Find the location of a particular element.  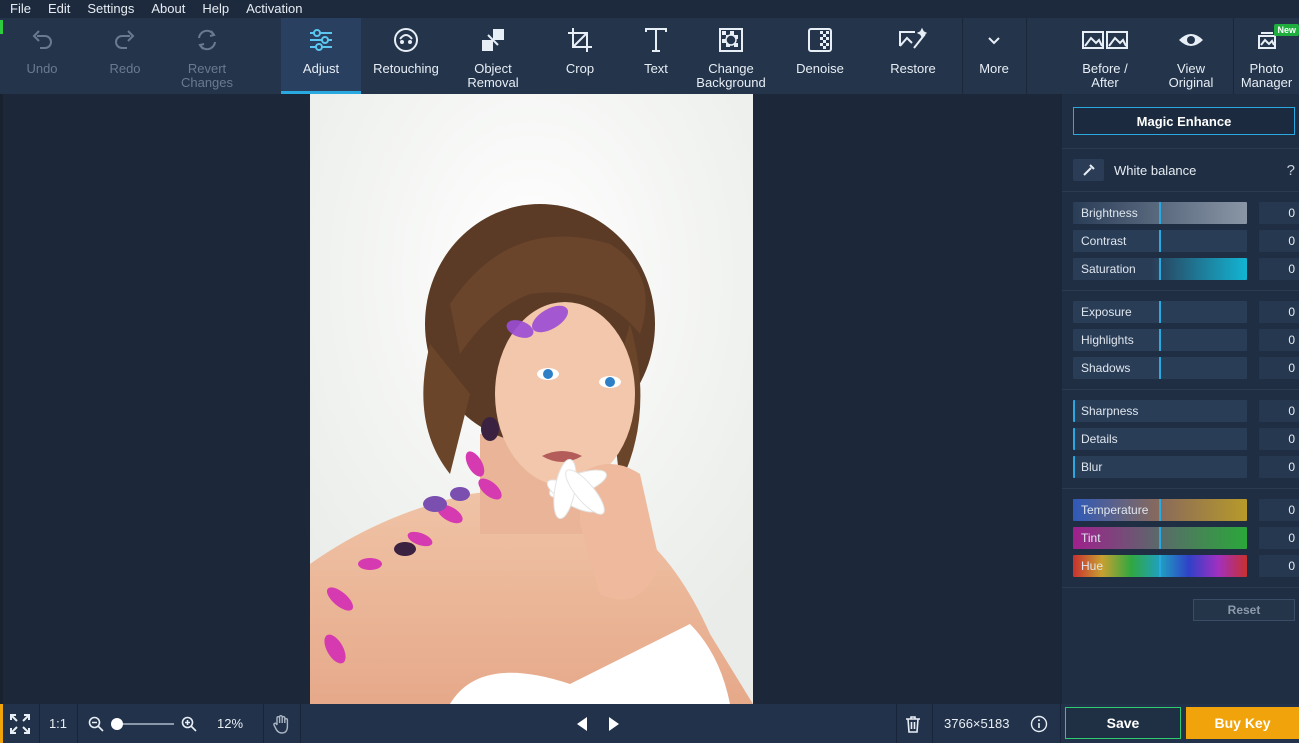

new-badge: New is located at coordinates (1286, 30).